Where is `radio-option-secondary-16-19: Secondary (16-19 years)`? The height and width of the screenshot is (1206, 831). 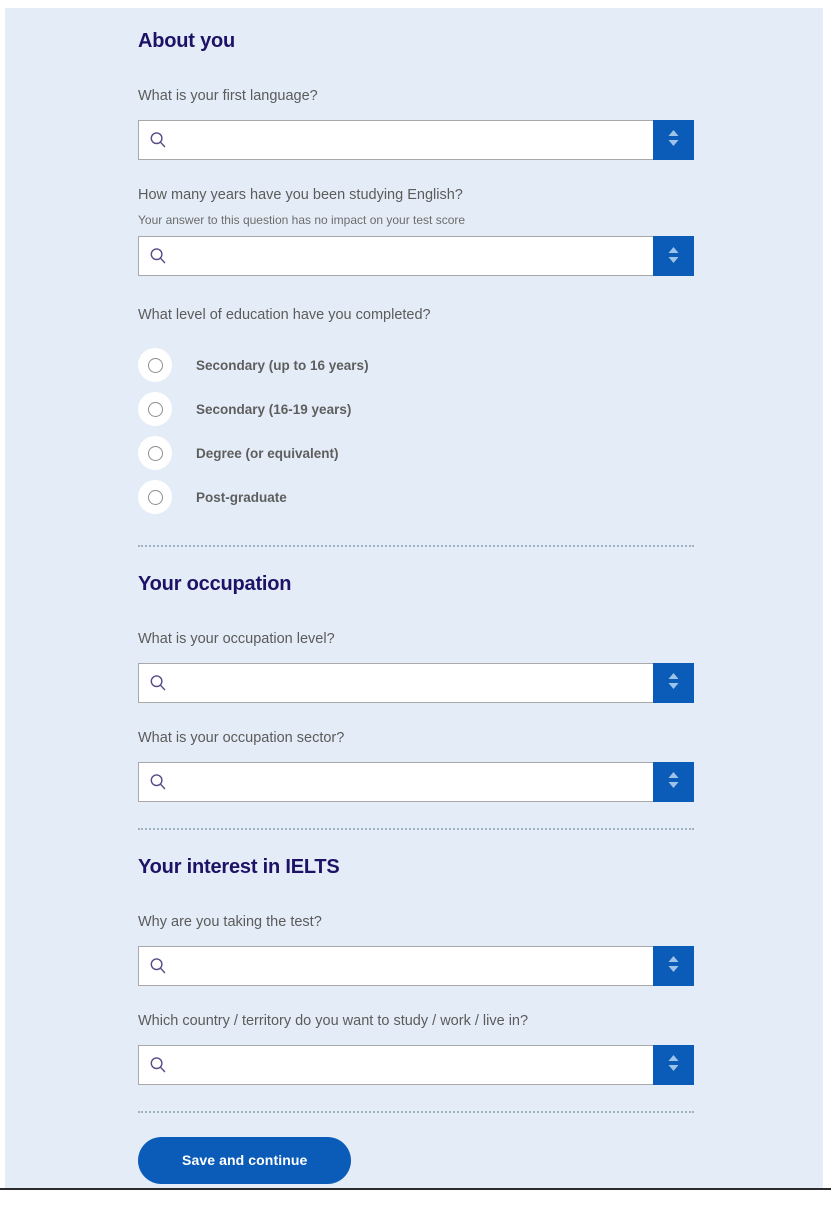 radio-option-secondary-16-19: Secondary (16-19 years) is located at coordinates (418, 409).